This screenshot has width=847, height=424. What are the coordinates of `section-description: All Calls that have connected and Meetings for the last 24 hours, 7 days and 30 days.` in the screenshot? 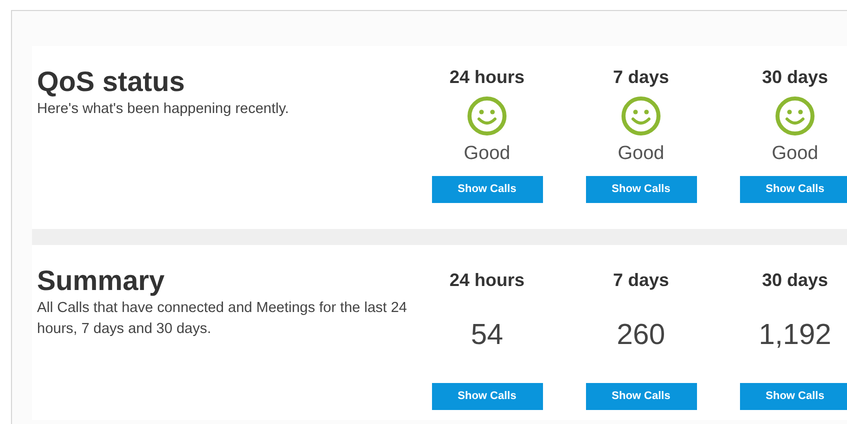 It's located at (222, 319).